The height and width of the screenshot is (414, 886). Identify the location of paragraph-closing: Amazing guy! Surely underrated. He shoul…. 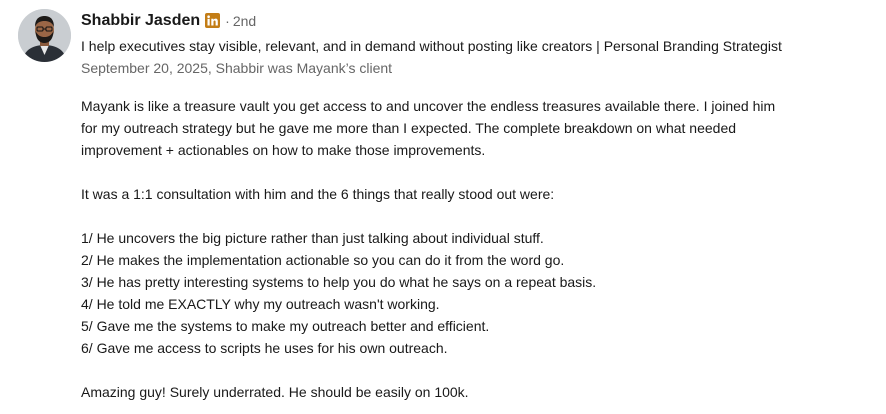
(275, 392).